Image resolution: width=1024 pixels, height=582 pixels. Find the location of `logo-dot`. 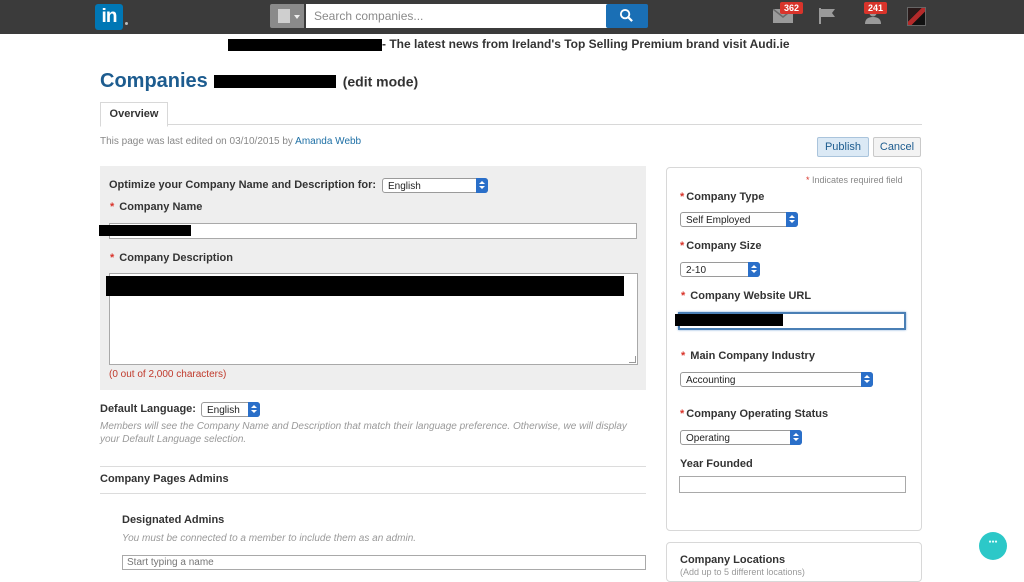

logo-dot is located at coordinates (126, 23).